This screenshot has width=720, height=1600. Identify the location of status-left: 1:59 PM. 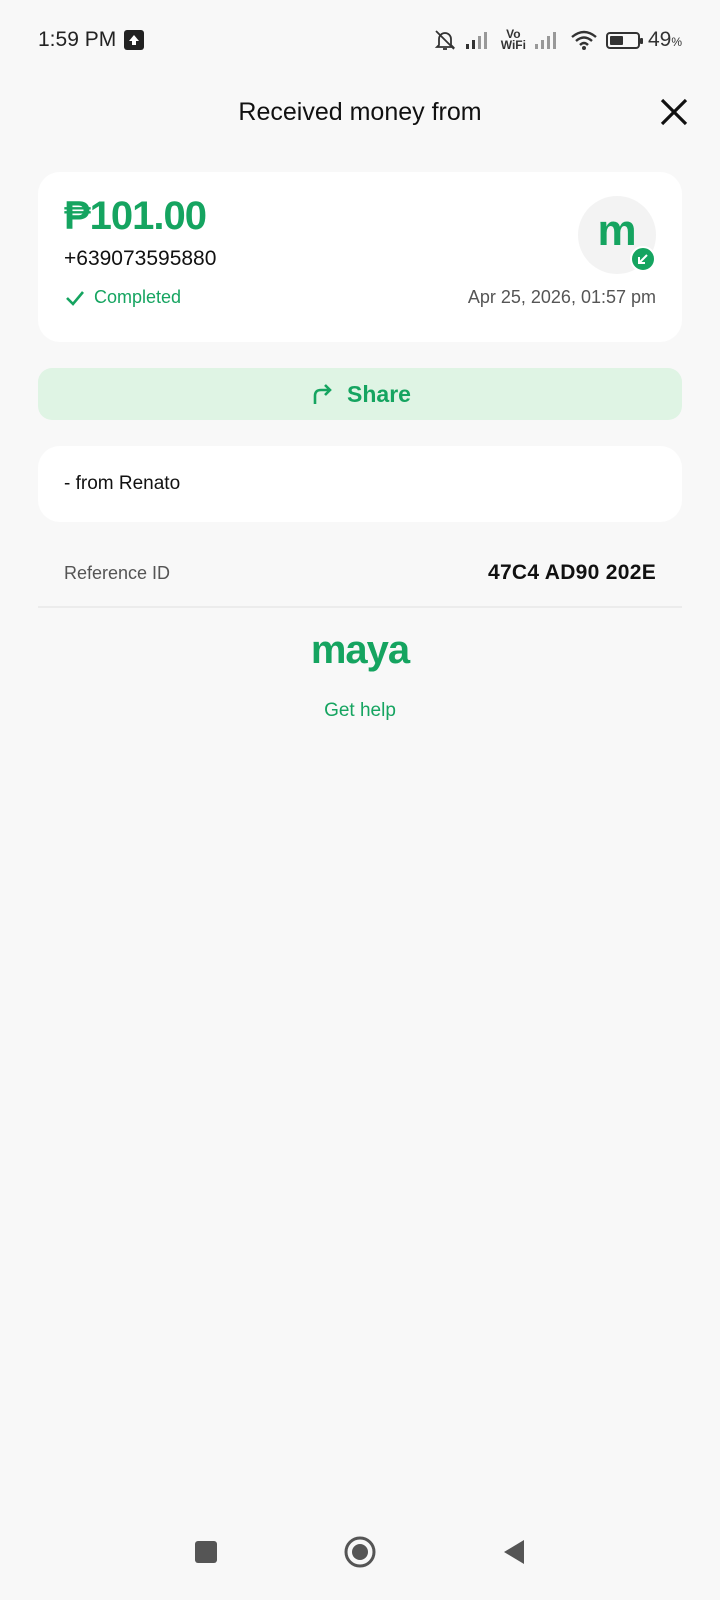
(91, 40).